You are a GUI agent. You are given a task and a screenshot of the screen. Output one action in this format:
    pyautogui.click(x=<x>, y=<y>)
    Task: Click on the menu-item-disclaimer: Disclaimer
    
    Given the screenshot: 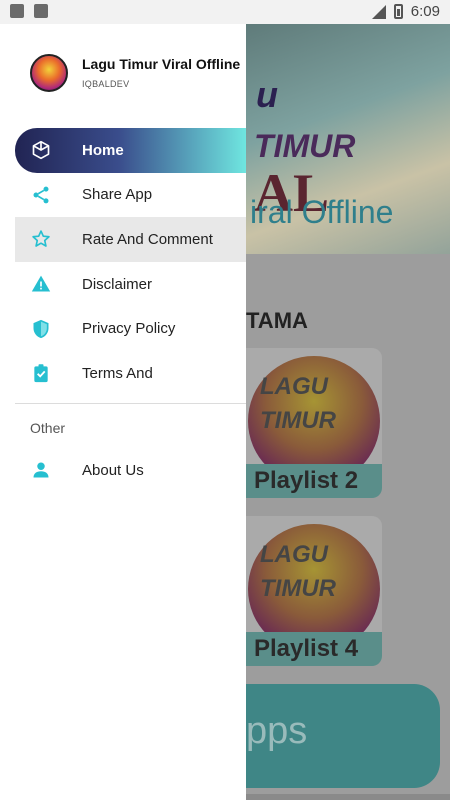 What is the action you would take?
    pyautogui.click(x=123, y=284)
    